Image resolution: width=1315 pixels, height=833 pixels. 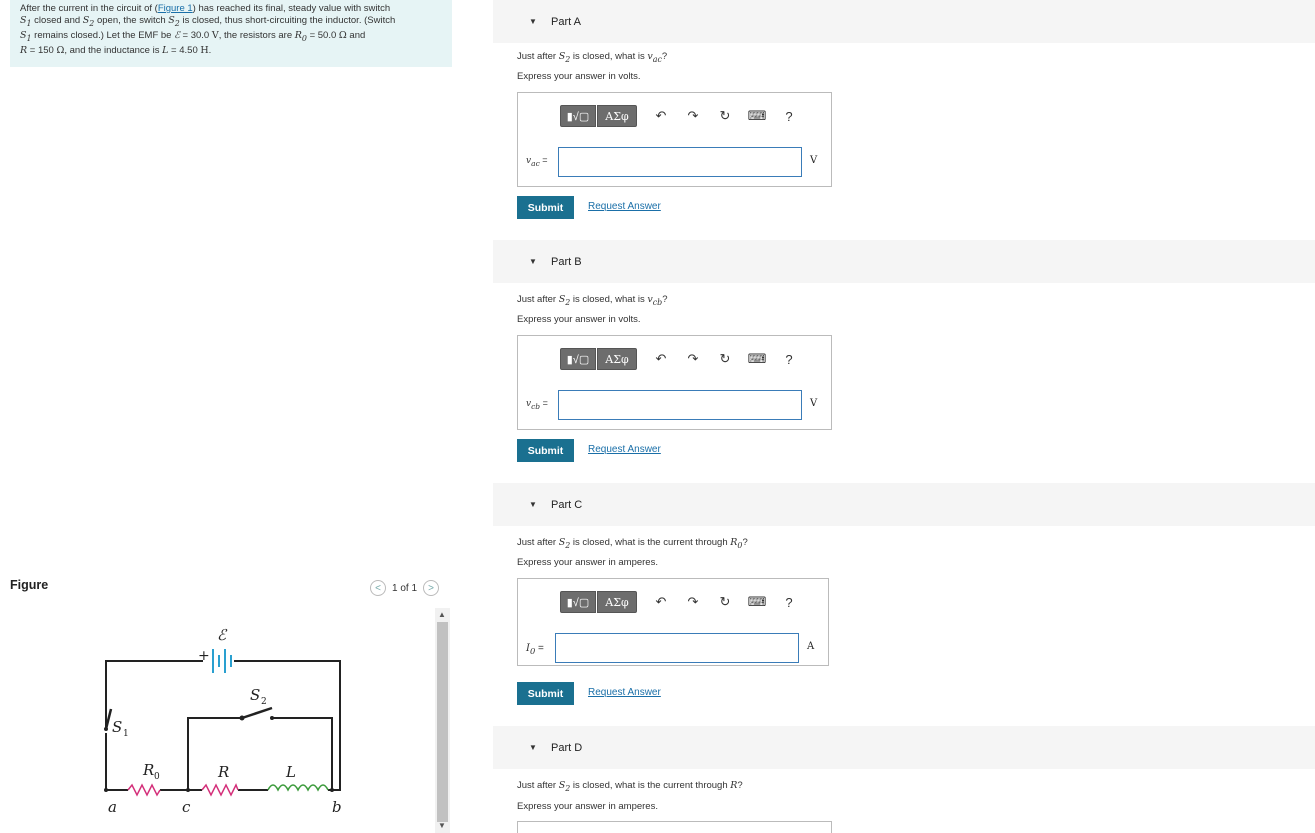 What do you see at coordinates (255, 695) in the screenshot?
I see `s2-label: S` at bounding box center [255, 695].